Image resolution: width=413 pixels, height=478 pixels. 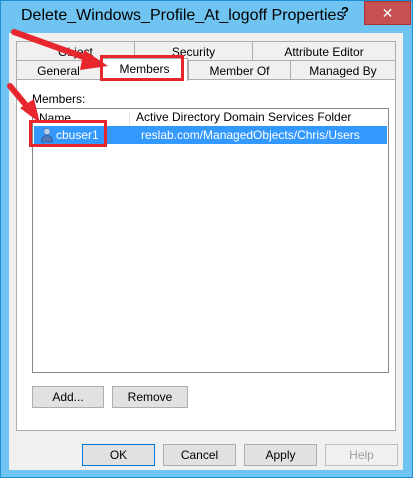 I want to click on help-button: Help, so click(x=361, y=455).